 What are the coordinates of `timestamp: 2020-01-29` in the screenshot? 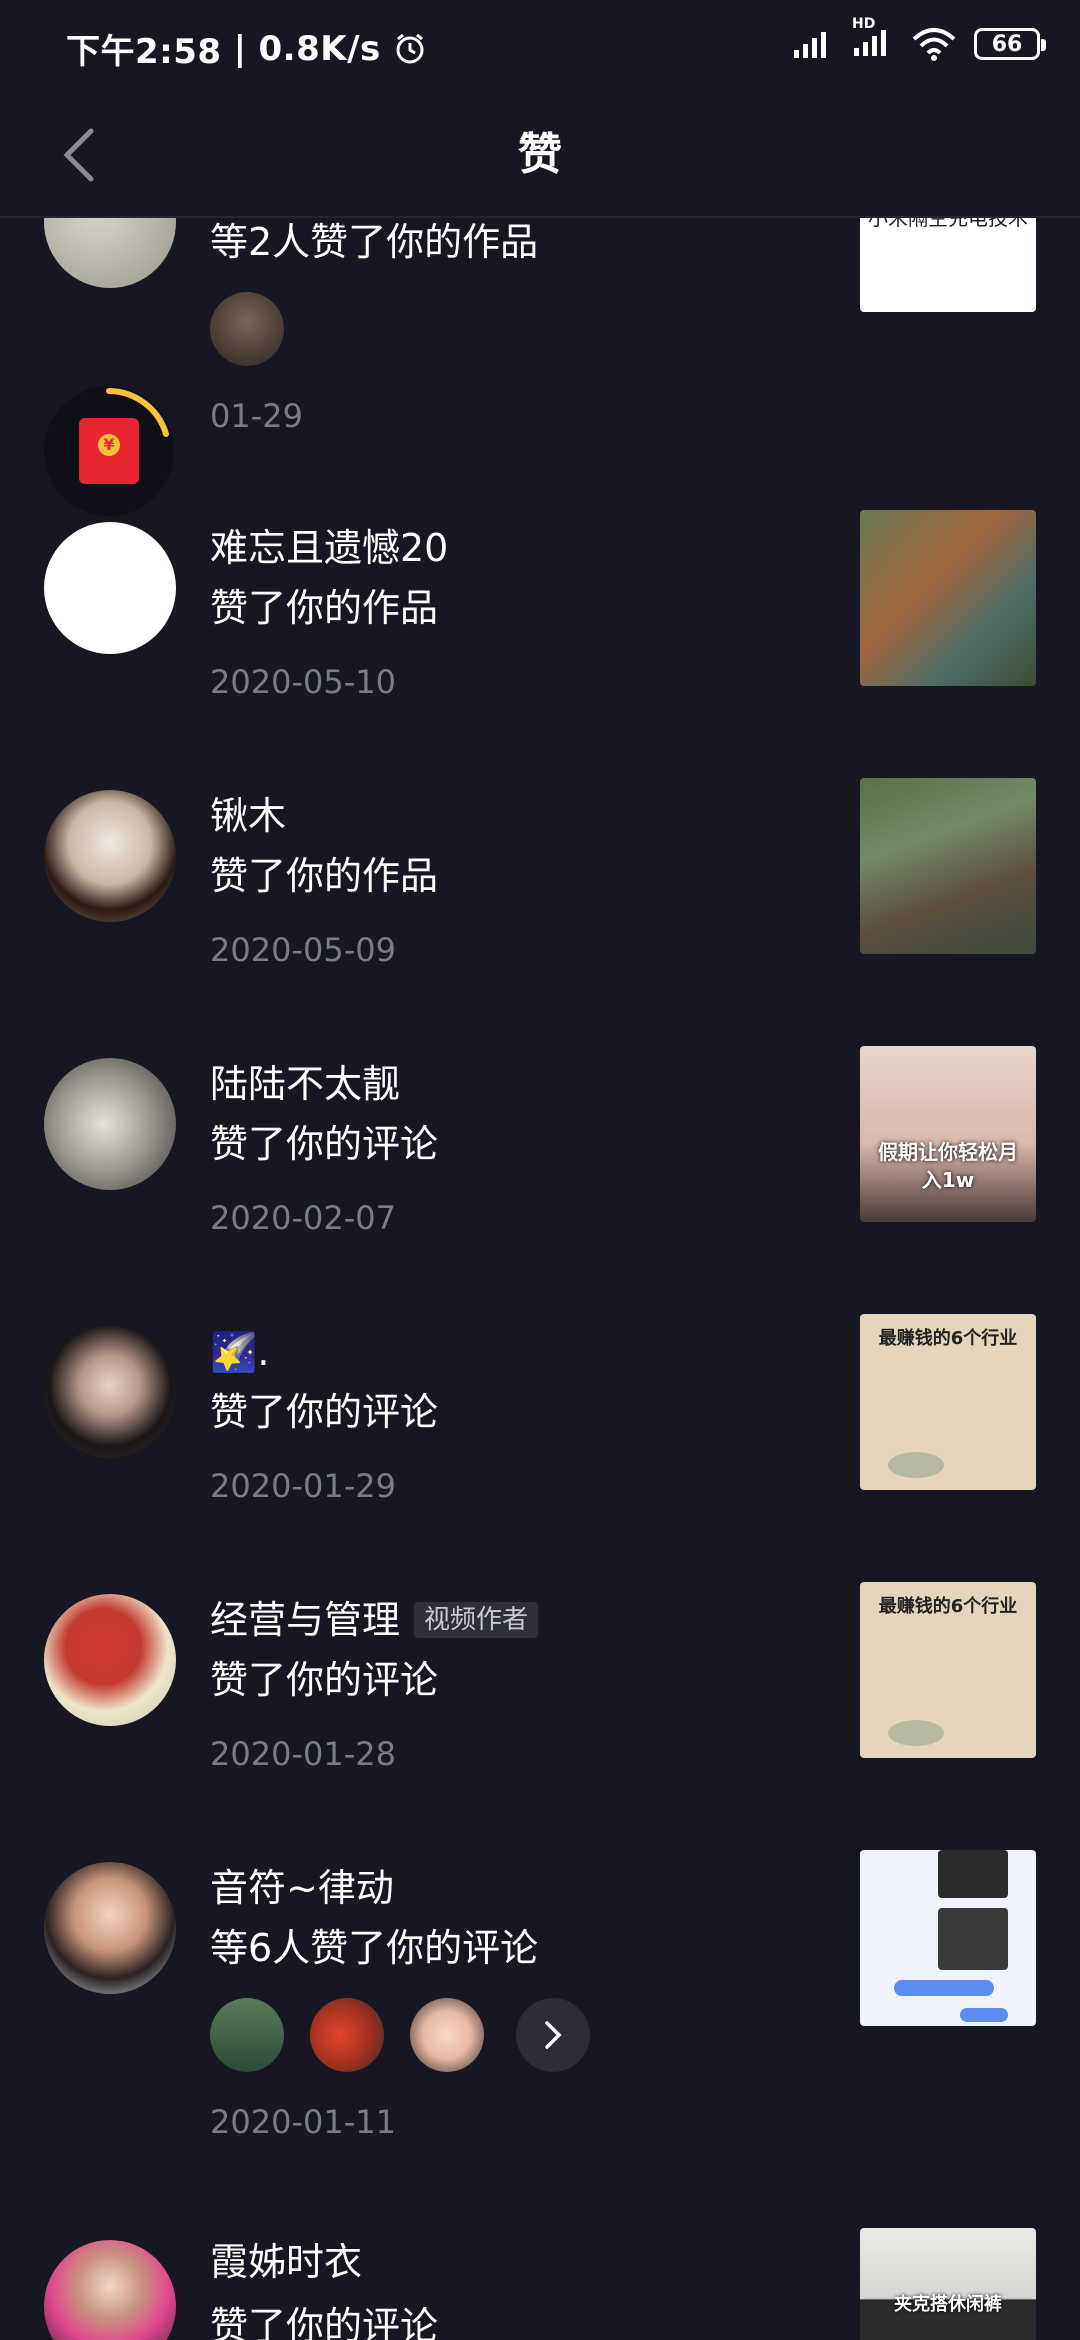 It's located at (303, 1486).